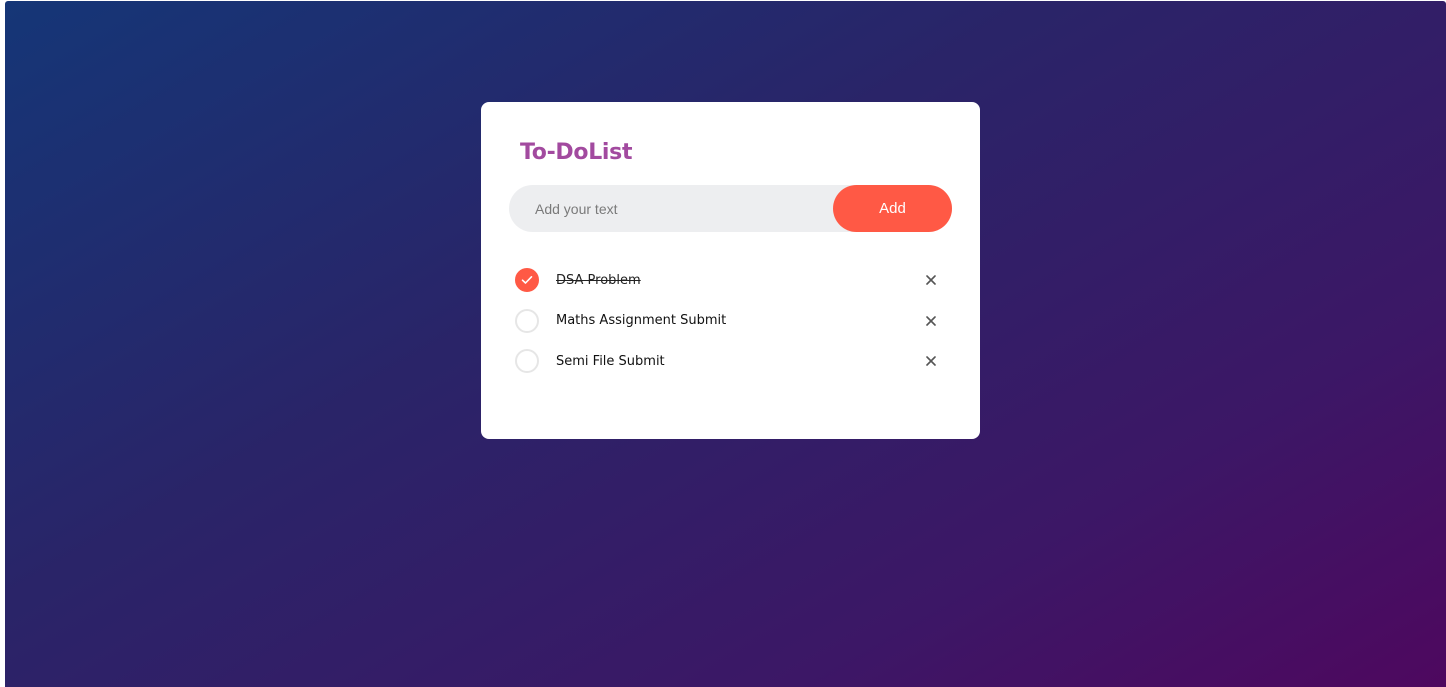 This screenshot has width=1446, height=687. What do you see at coordinates (730, 280) in the screenshot?
I see `task-item: DSA Problem` at bounding box center [730, 280].